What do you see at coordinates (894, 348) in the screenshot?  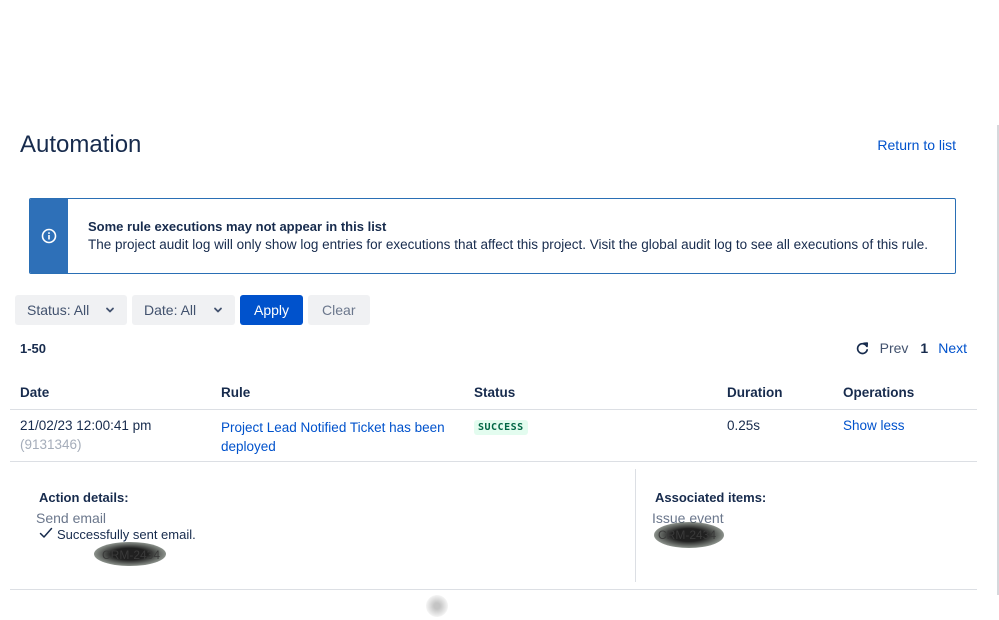 I see `prev-page-button: Prev` at bounding box center [894, 348].